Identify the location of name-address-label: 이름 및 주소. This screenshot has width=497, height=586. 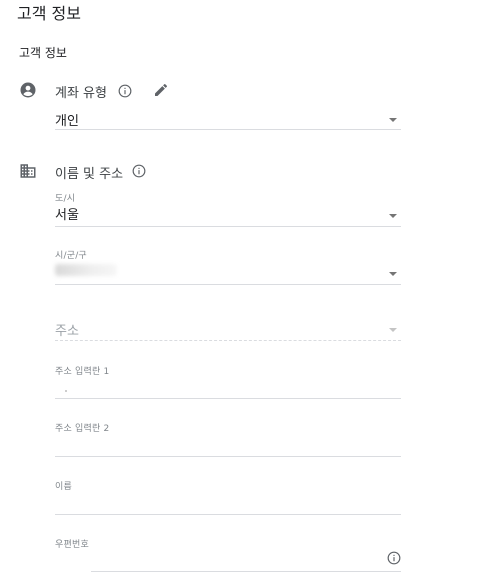
(89, 174).